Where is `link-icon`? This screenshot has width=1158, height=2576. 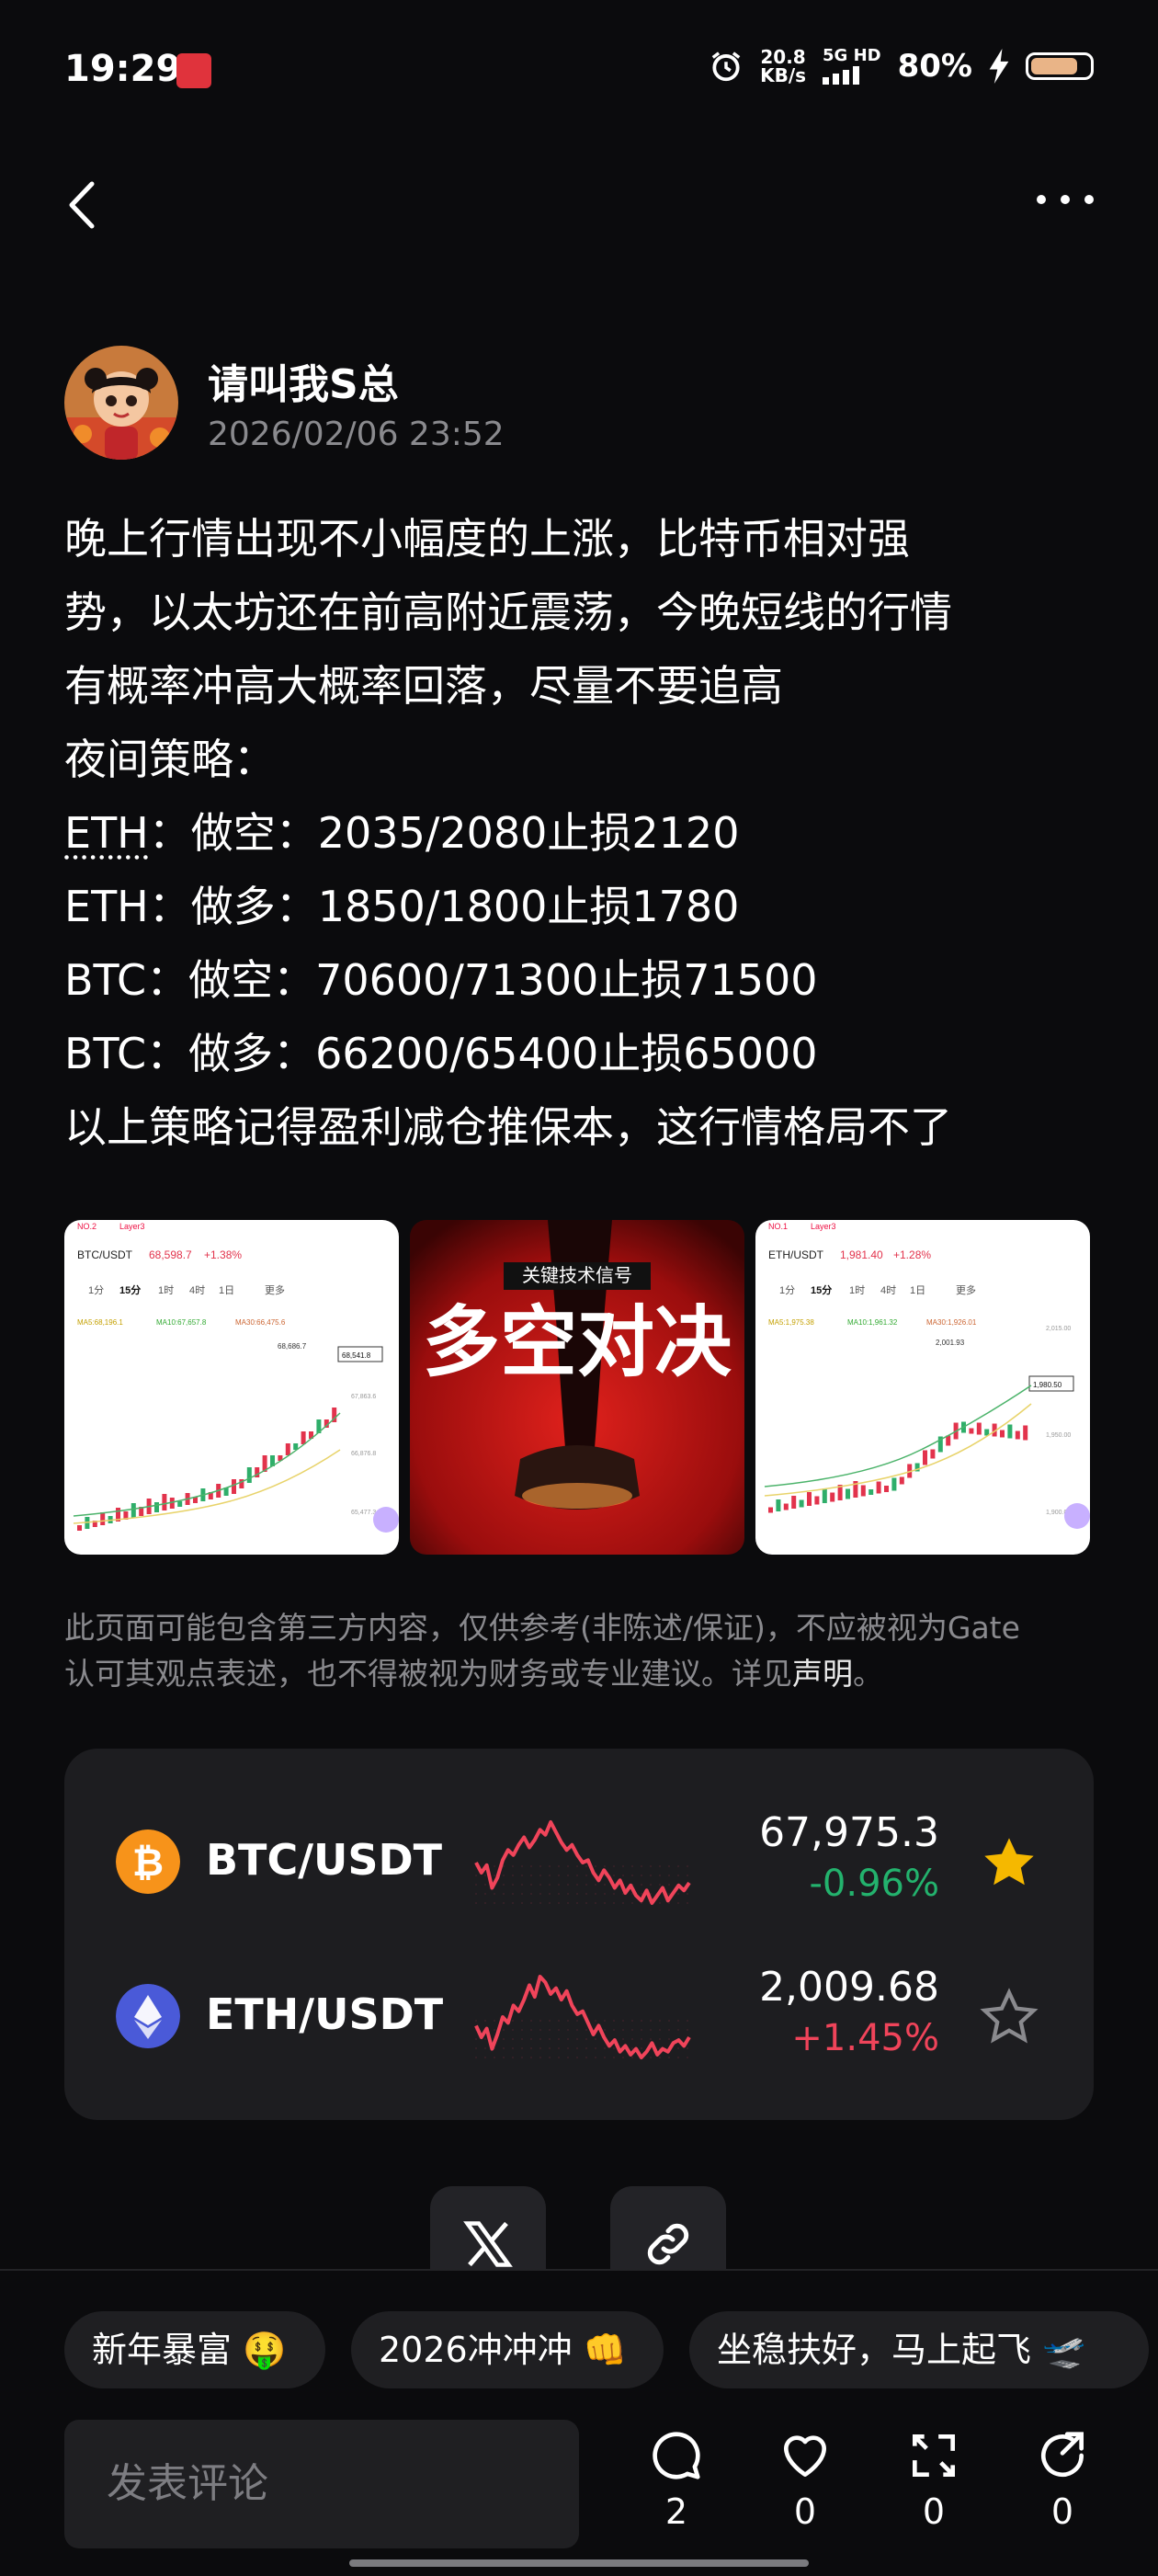 link-icon is located at coordinates (668, 2244).